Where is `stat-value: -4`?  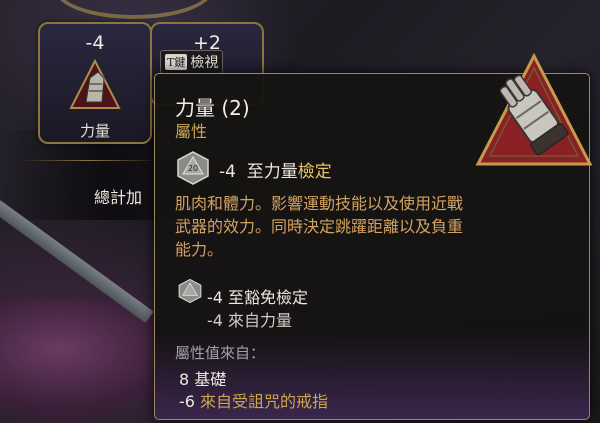
stat-value: -4 is located at coordinates (95, 43).